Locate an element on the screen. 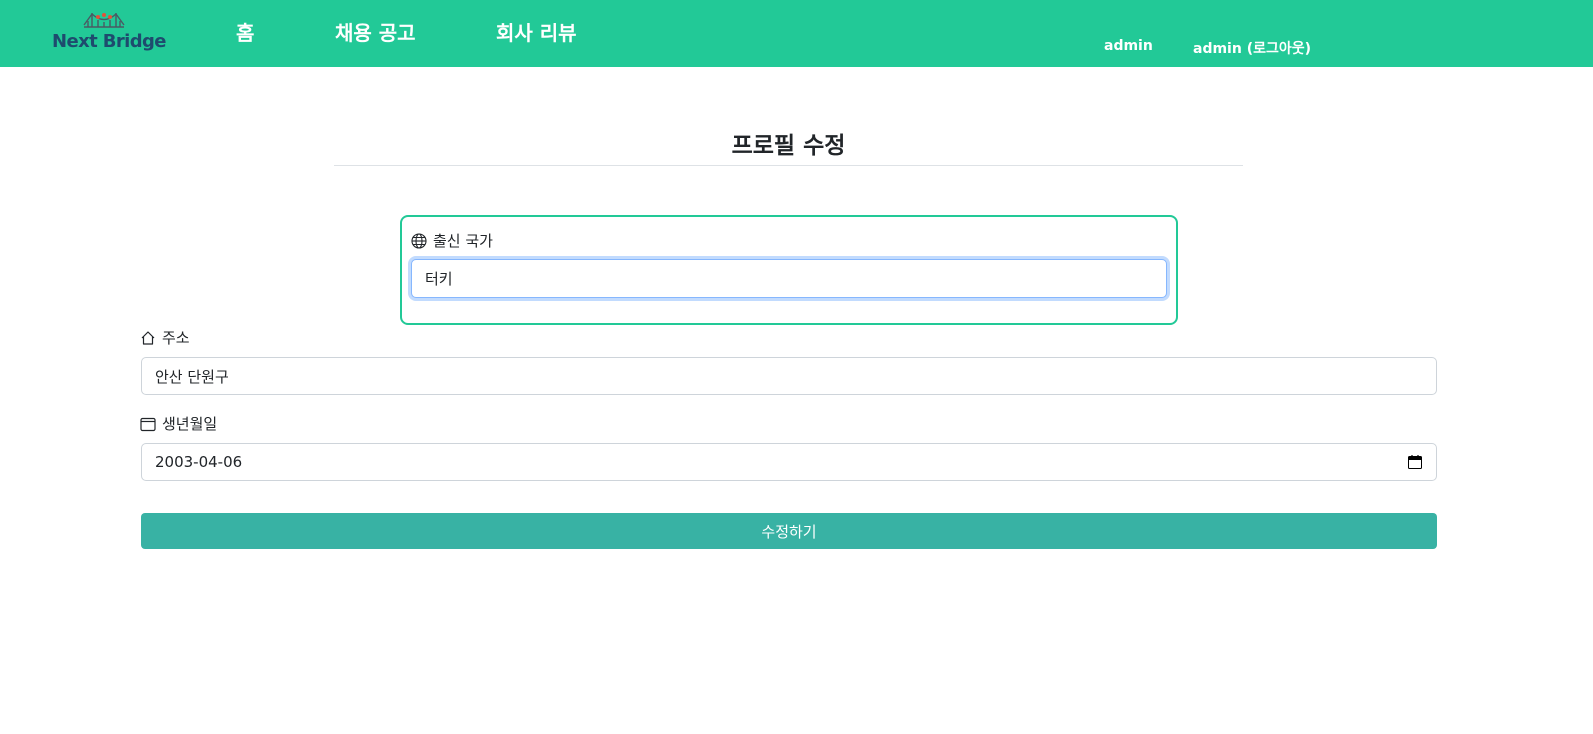  birth-date-label: 생년월일 is located at coordinates (178, 423).